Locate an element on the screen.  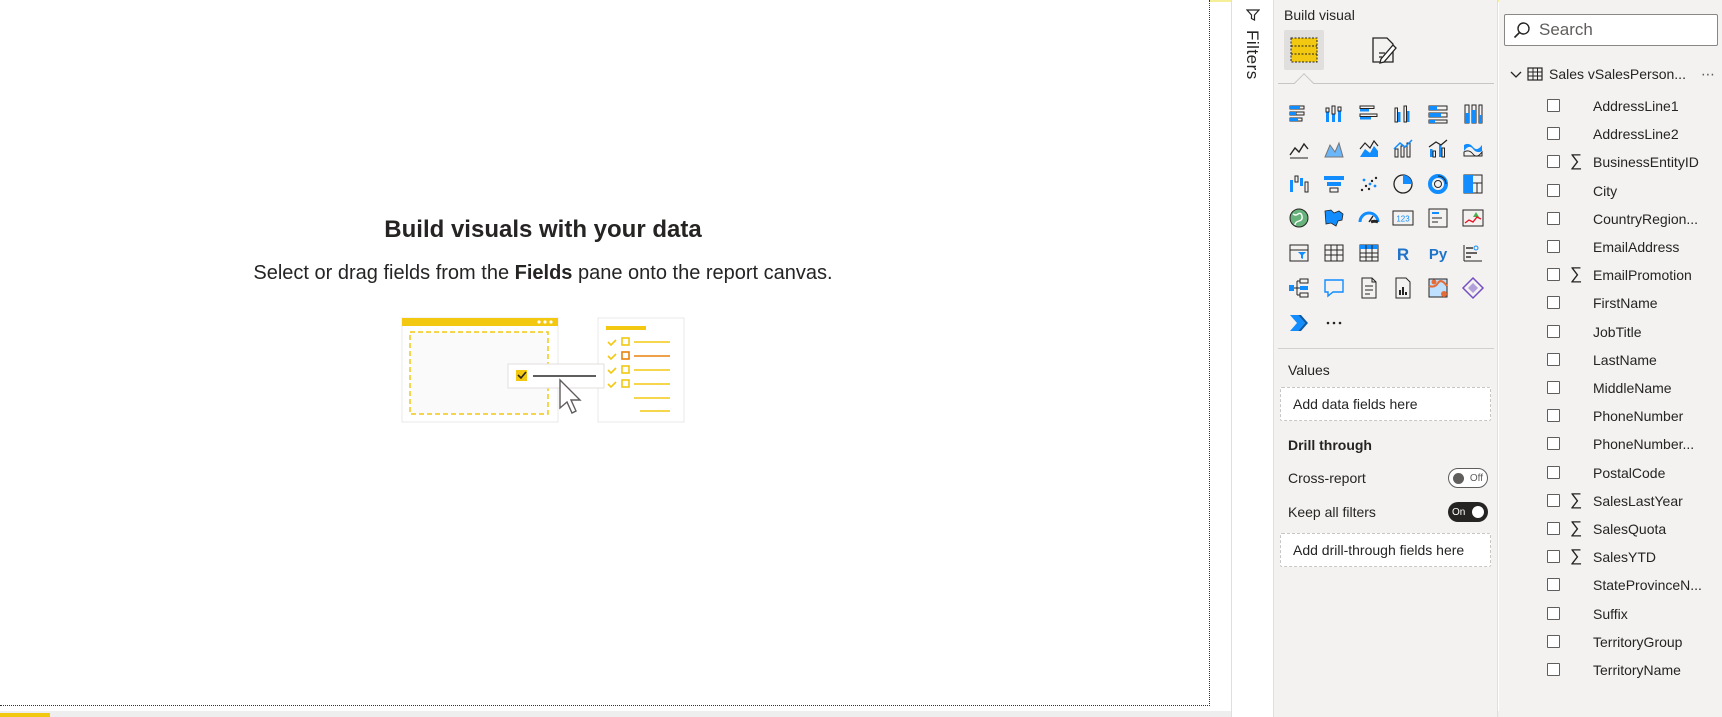
fields-search-box is located at coordinates (1611, 30).